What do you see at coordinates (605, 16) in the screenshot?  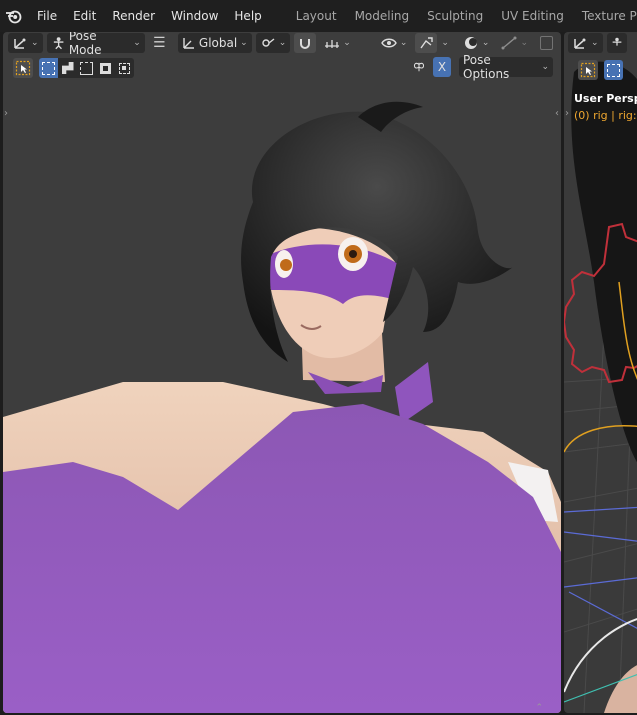 I see `tab-texture-paint: Texture Paint` at bounding box center [605, 16].